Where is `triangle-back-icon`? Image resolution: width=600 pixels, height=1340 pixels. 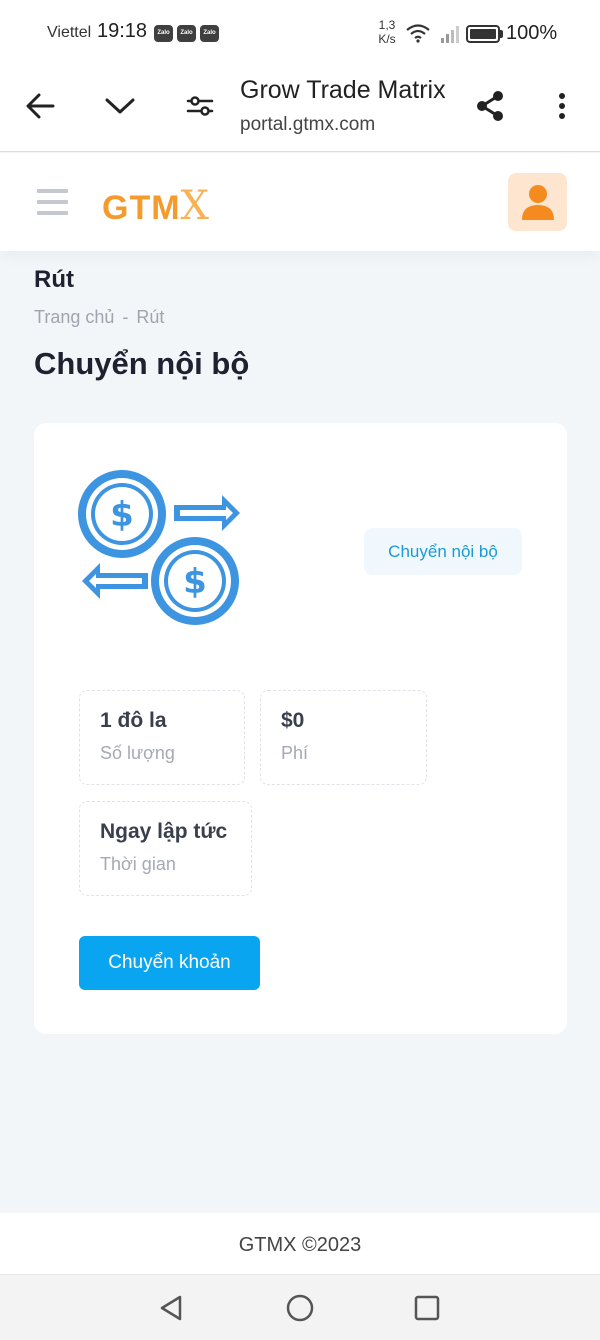 triangle-back-icon is located at coordinates (171, 1308).